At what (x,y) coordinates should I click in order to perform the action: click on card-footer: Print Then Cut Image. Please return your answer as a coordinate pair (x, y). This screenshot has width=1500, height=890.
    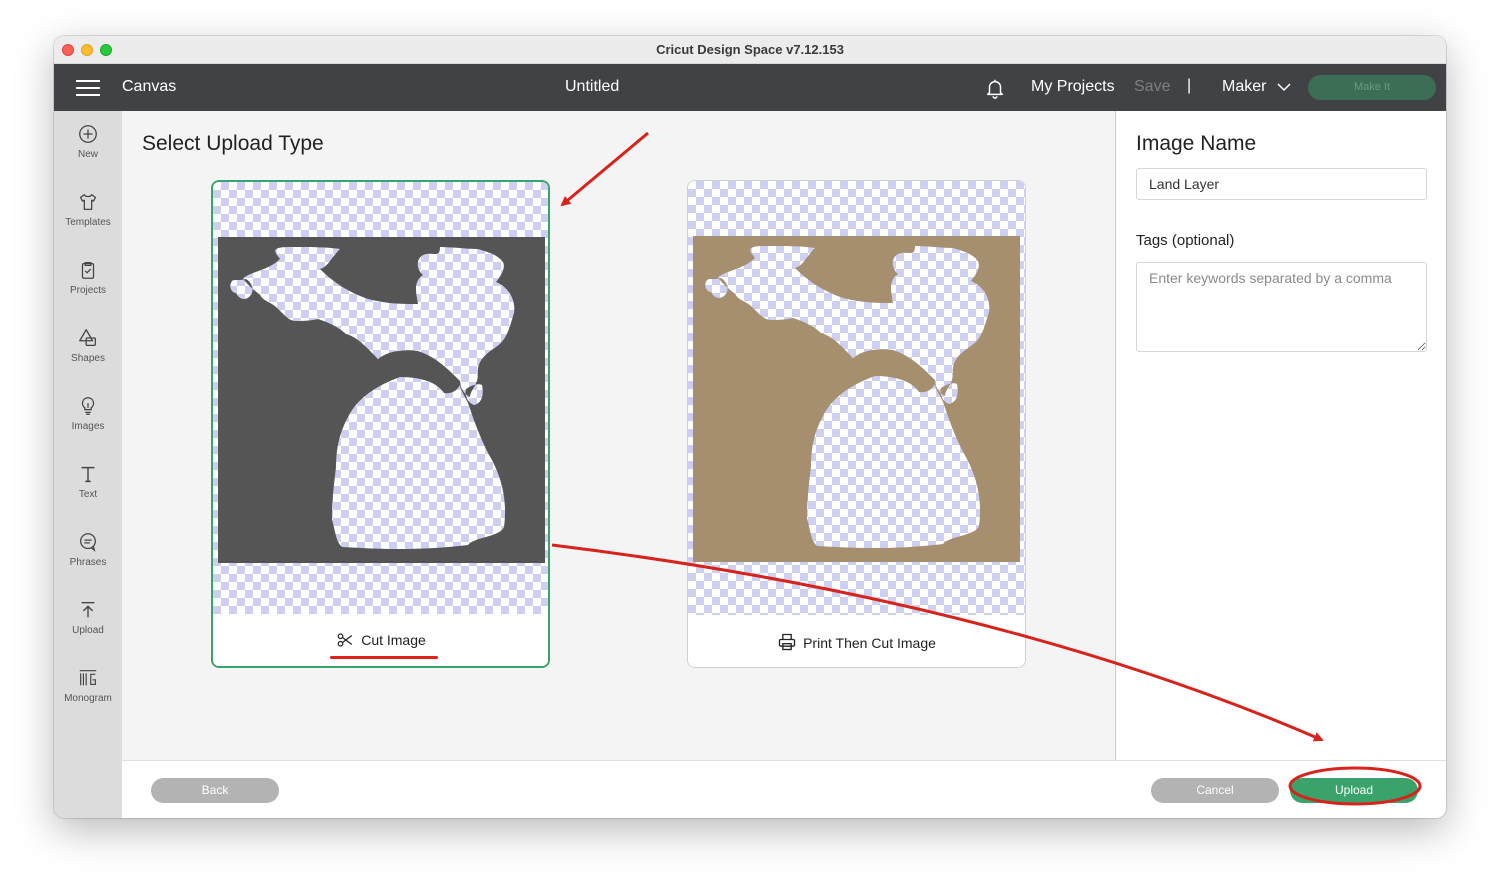
    Looking at the image, I should click on (856, 641).